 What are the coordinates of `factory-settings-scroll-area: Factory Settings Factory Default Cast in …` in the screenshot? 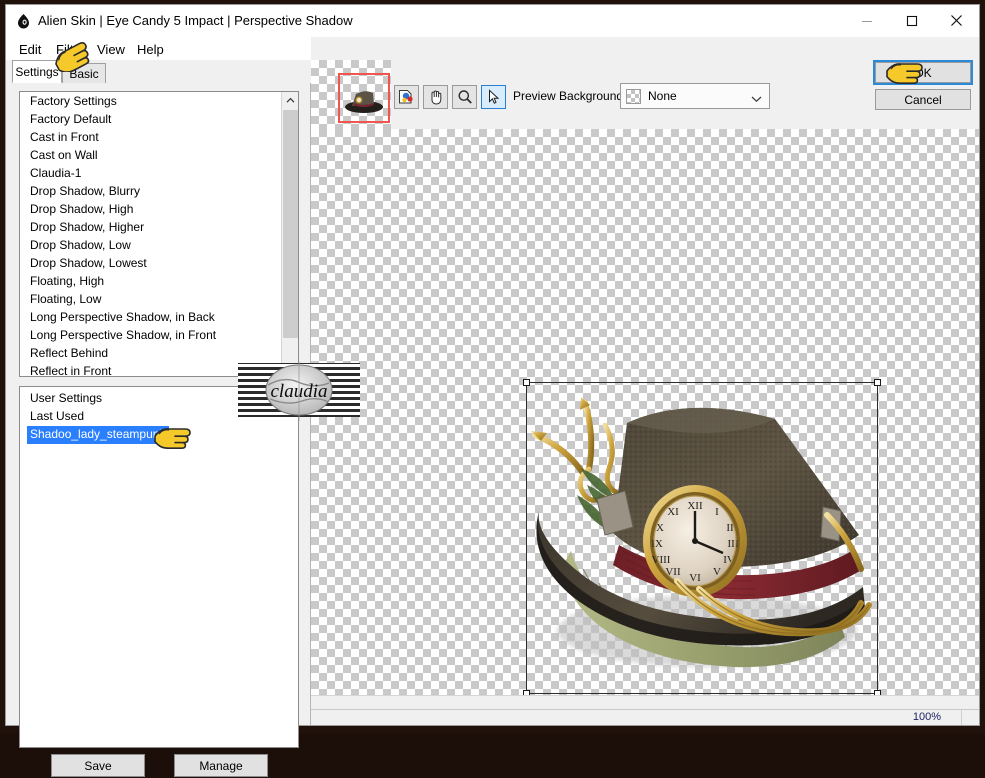 It's located at (150, 234).